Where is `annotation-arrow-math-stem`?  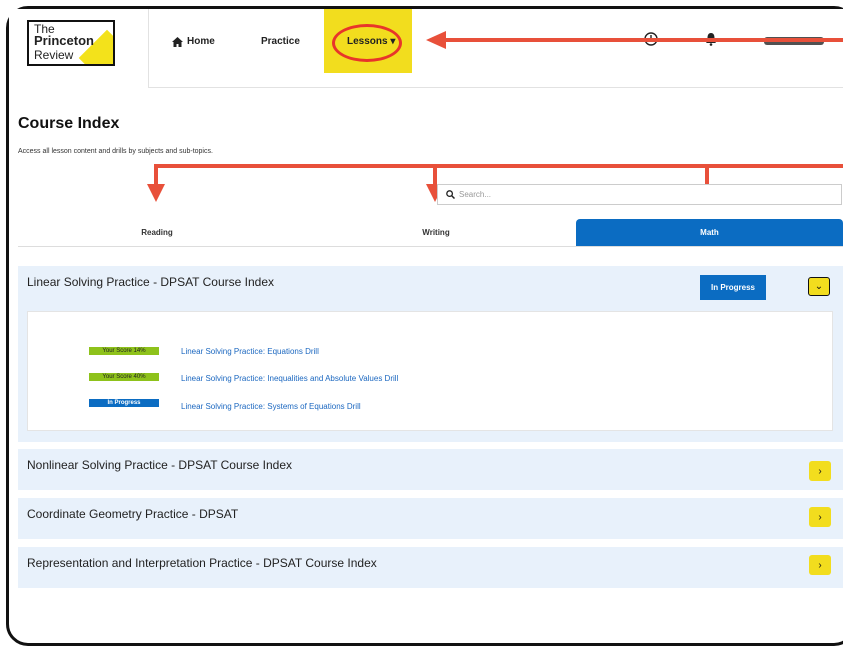
annotation-arrow-math-stem is located at coordinates (707, 174).